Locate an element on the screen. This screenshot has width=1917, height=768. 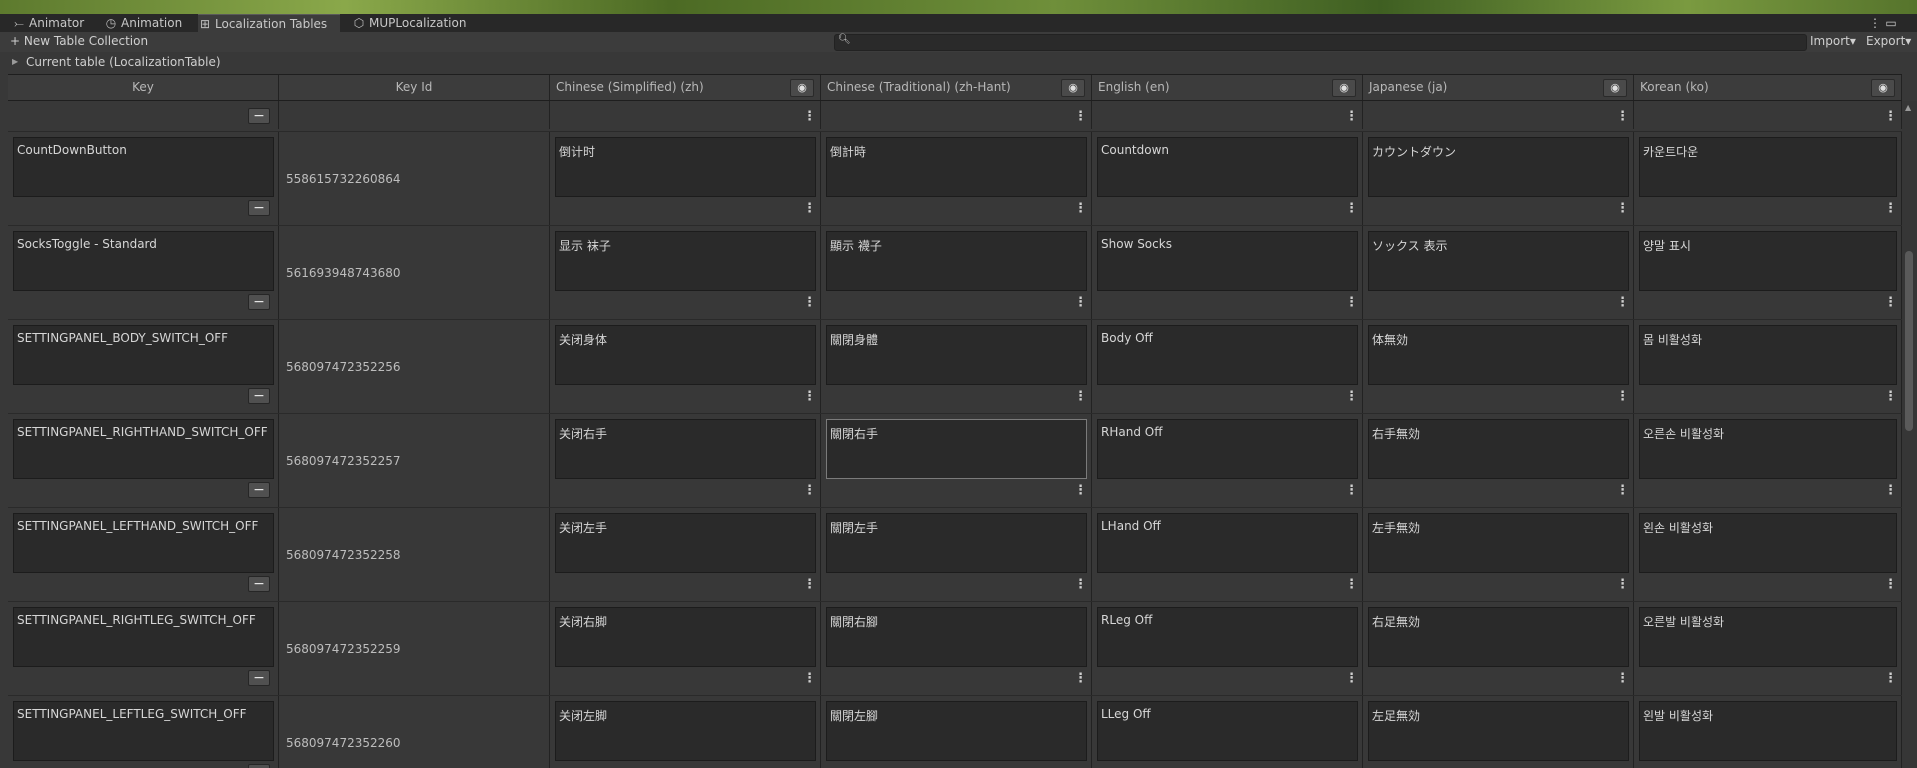
search-input is located at coordinates (1325, 42).